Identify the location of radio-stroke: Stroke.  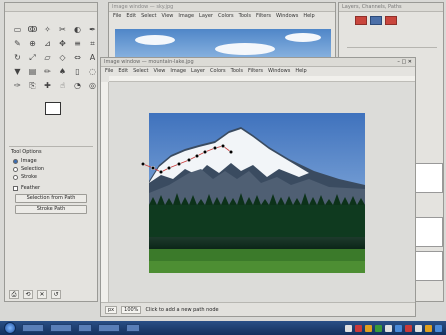
(51, 177).